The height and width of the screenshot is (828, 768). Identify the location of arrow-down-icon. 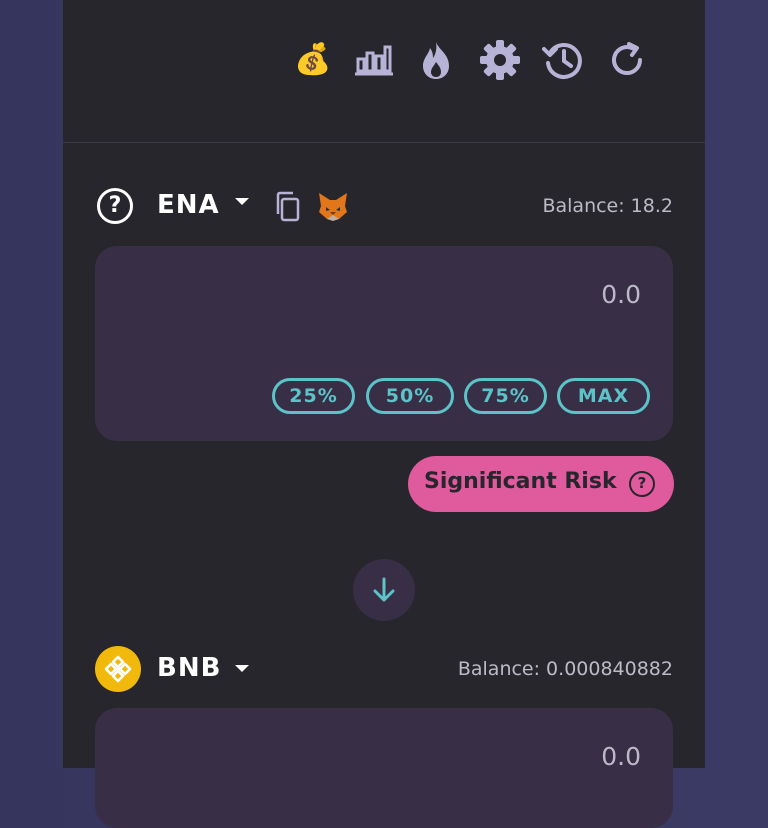
(384, 589).